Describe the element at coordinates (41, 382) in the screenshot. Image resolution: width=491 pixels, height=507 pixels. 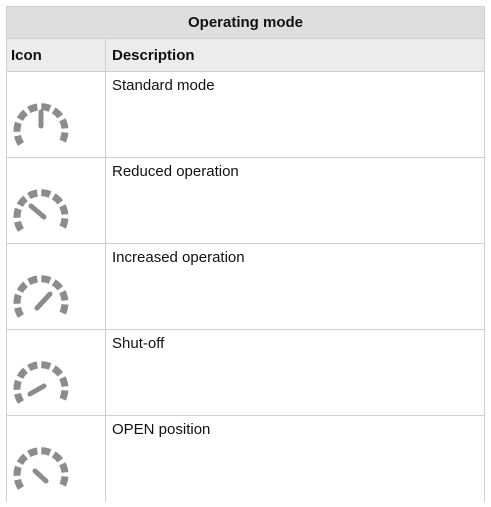
I see `gauge-shutoff-icon` at that location.